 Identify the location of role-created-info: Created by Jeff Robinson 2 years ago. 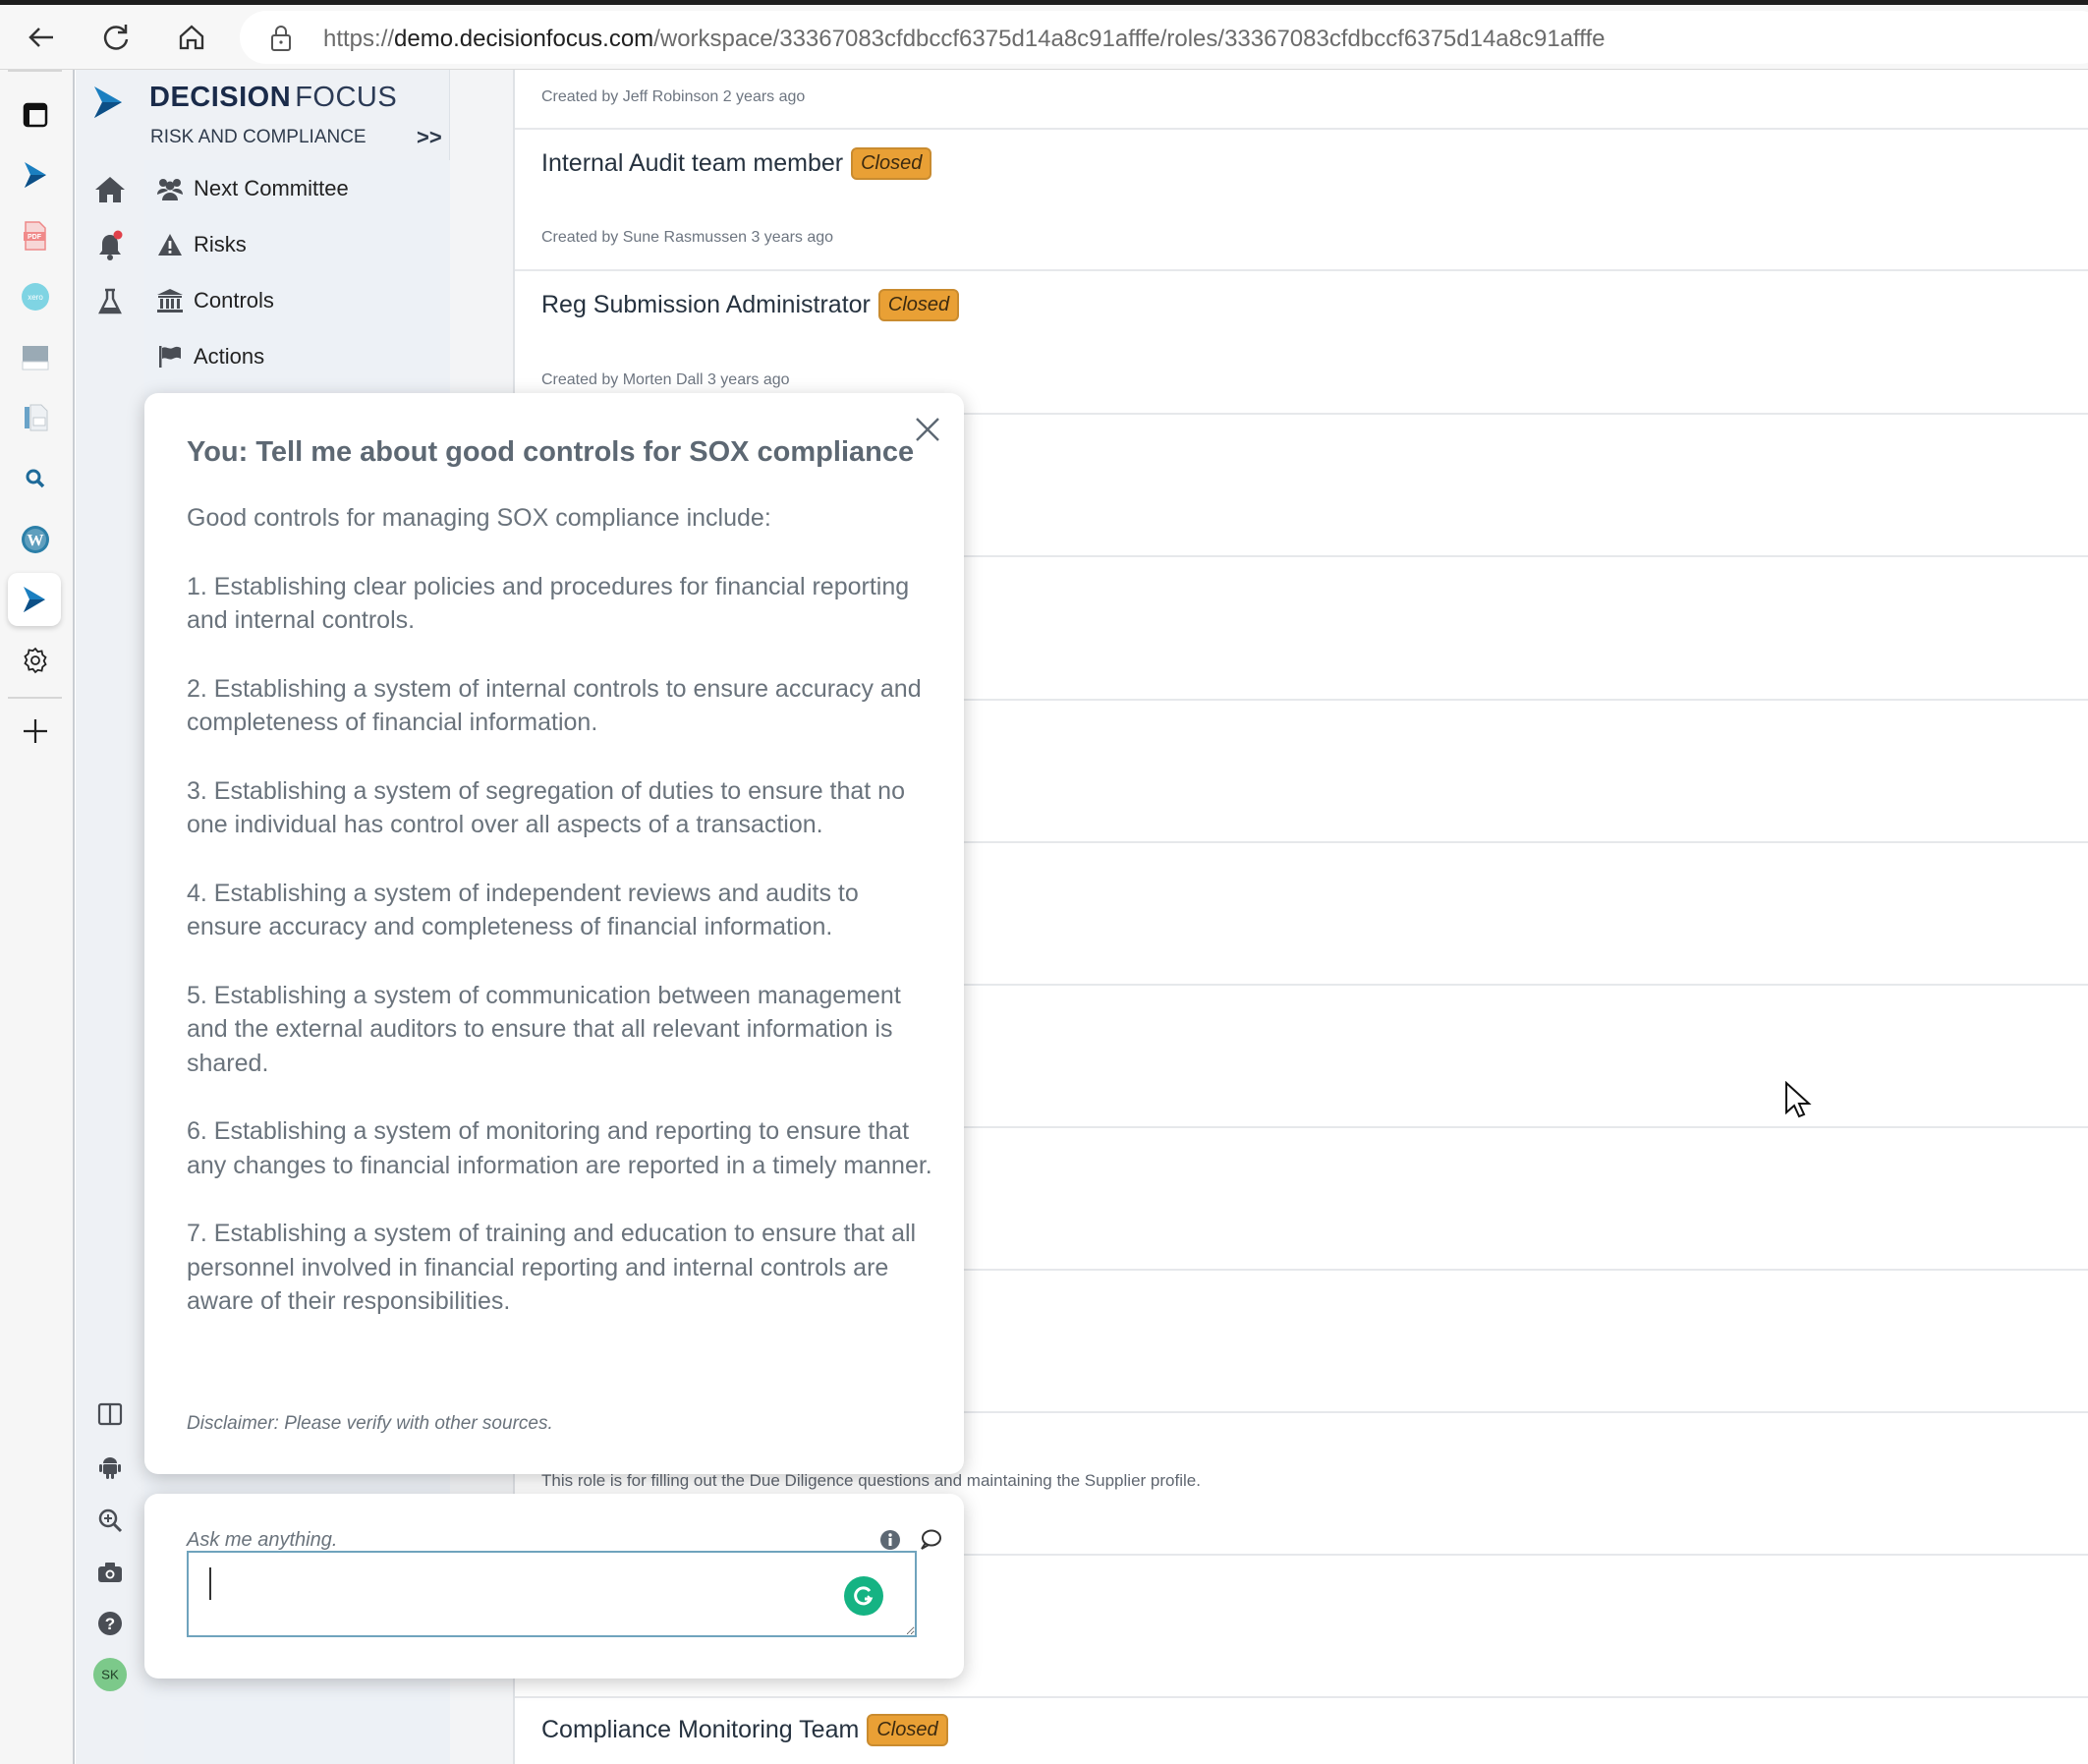
(673, 96).